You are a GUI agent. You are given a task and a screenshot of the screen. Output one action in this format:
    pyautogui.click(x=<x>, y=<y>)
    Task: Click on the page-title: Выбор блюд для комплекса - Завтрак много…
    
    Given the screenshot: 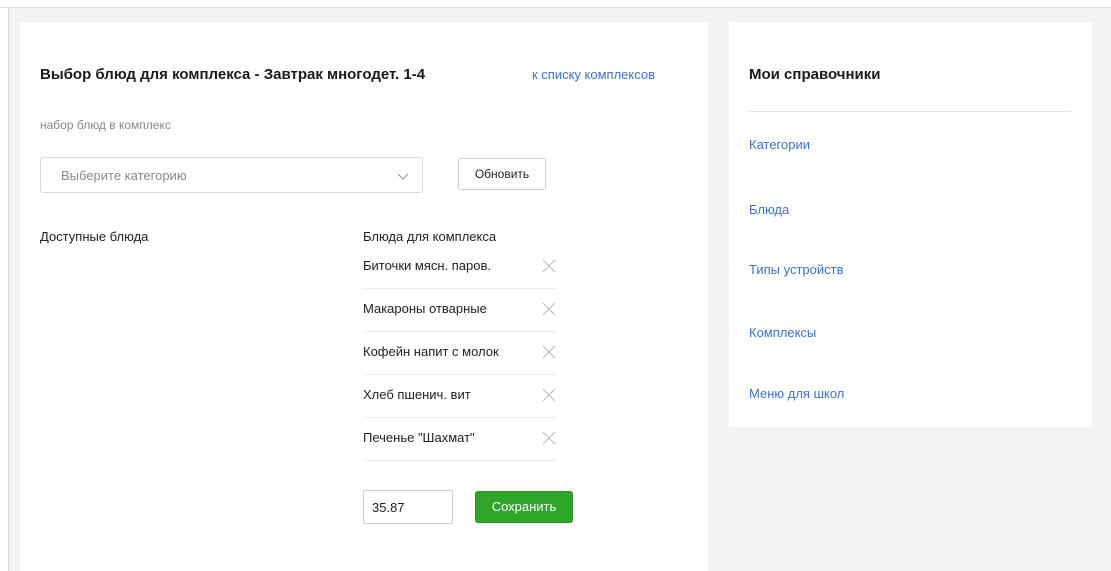 What is the action you would take?
    pyautogui.click(x=233, y=74)
    